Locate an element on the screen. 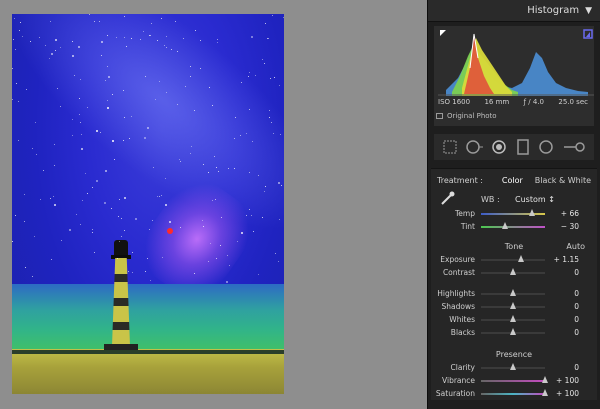 This screenshot has width=600, height=409. histogram-header: Histogram ▼ is located at coordinates (514, 11).